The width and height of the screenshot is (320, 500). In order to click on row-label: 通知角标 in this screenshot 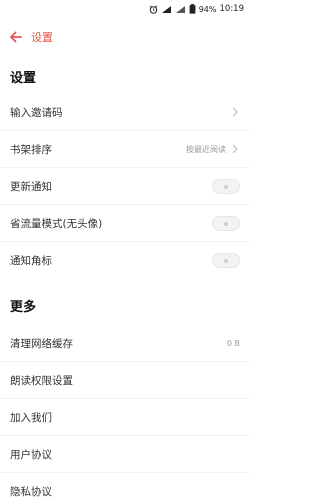, I will do `click(31, 261)`.